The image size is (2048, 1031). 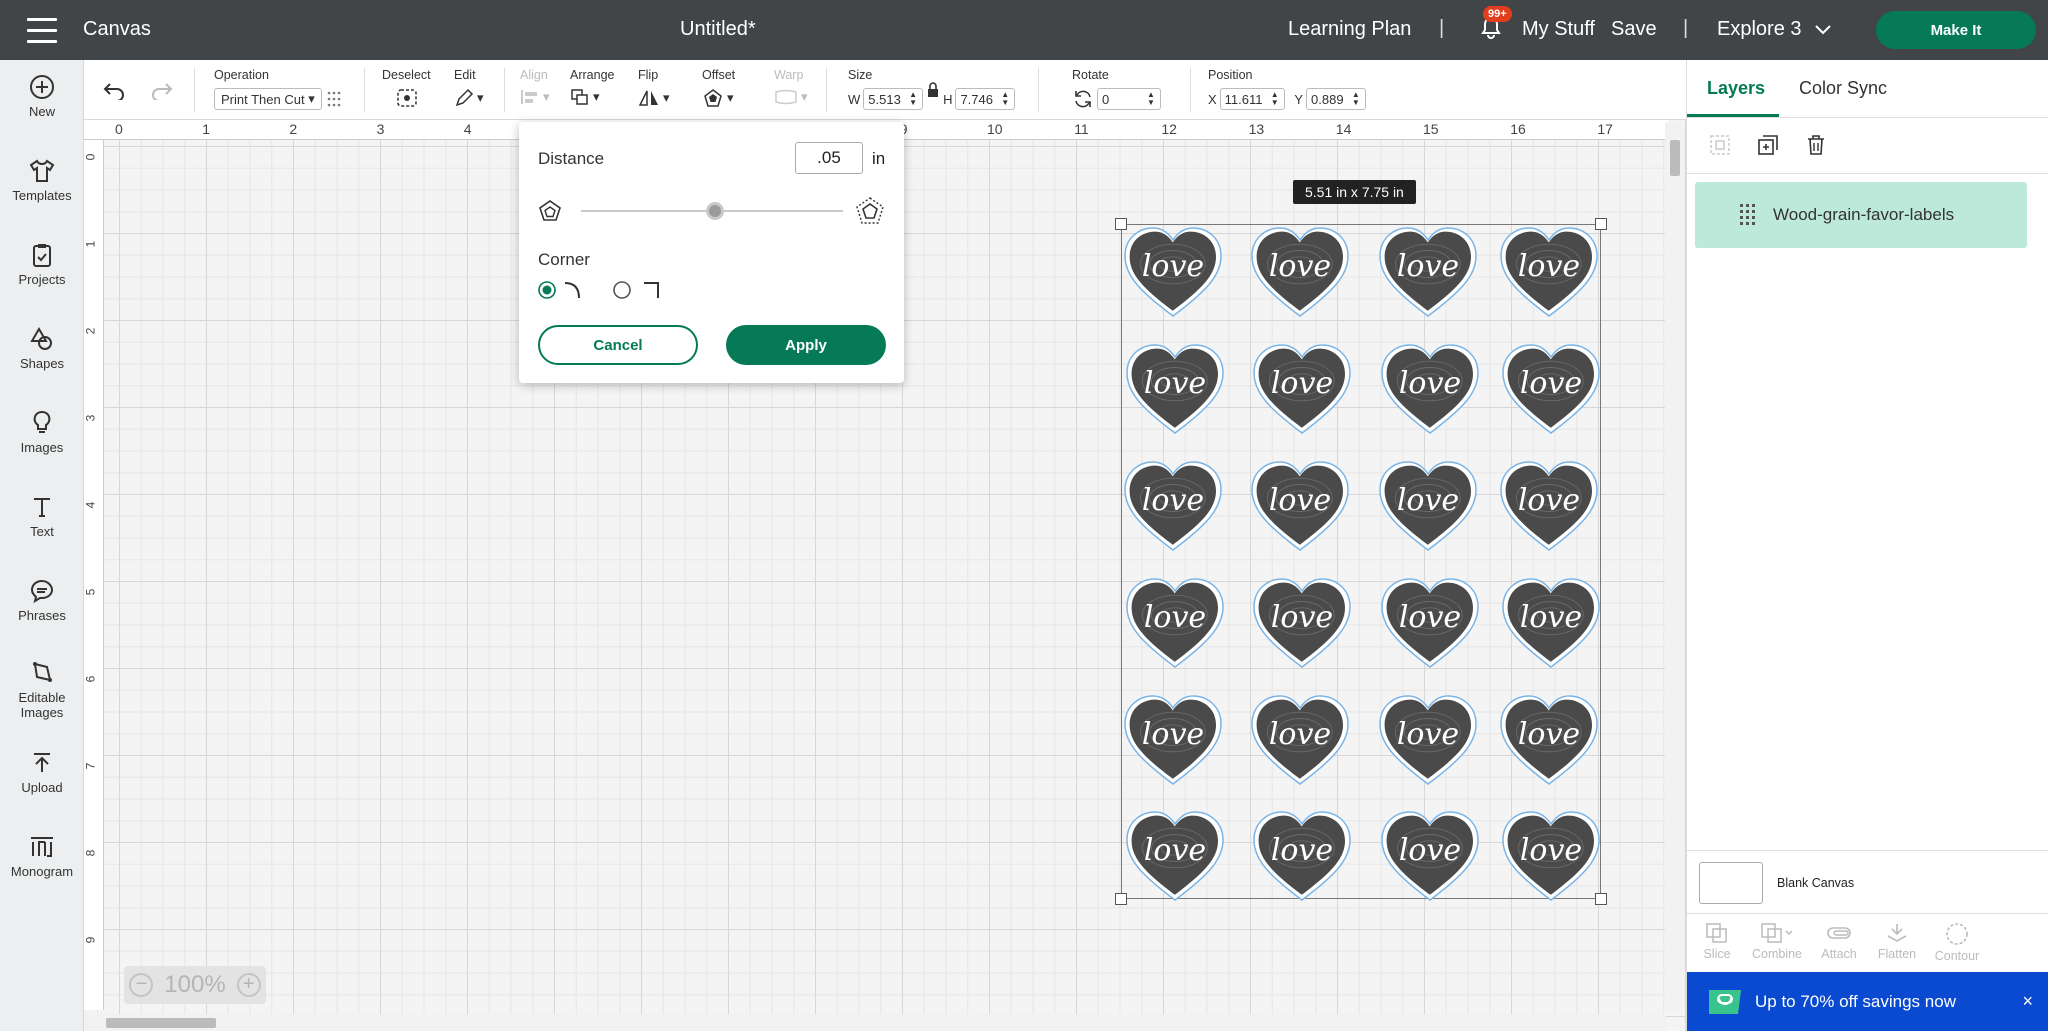 What do you see at coordinates (1731, 883) in the screenshot?
I see `blank-canvas-swatch` at bounding box center [1731, 883].